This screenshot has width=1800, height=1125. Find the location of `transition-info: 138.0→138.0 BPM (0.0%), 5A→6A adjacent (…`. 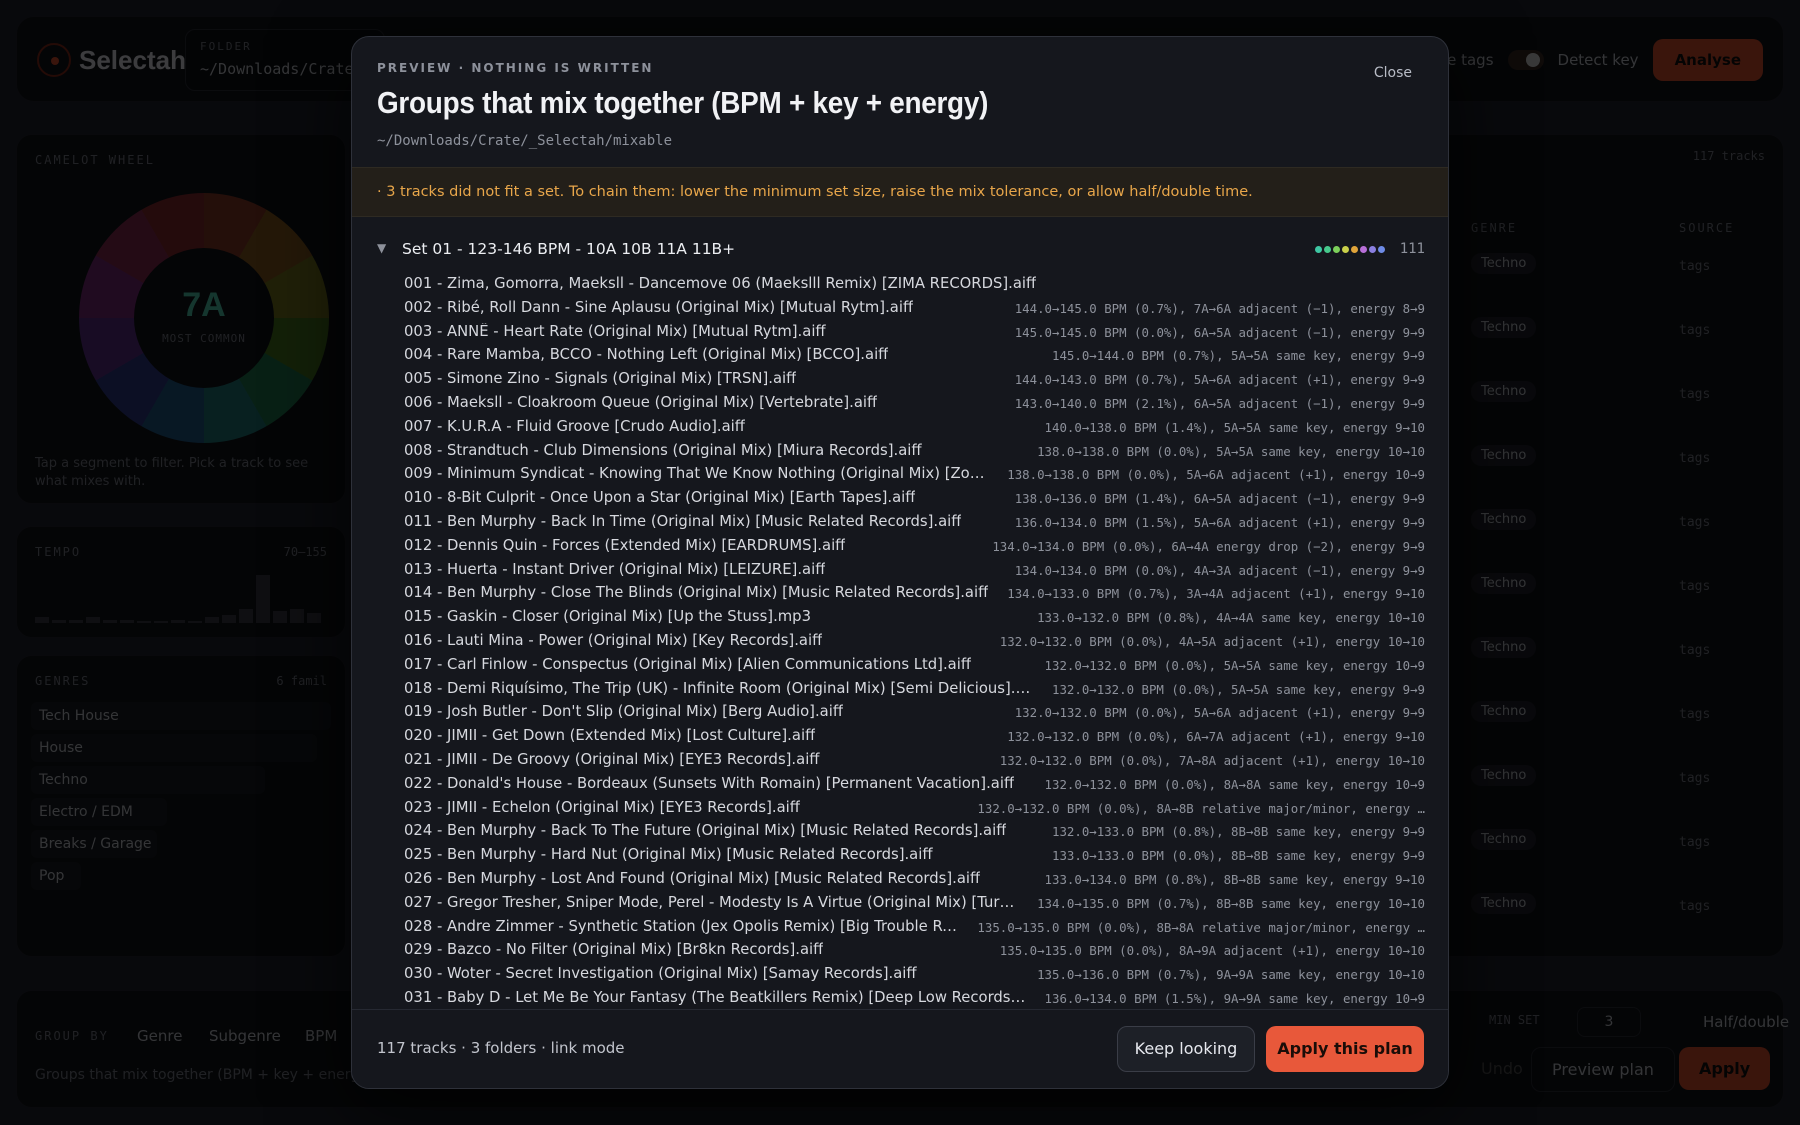

transition-info: 138.0→138.0 BPM (0.0%), 5A→6A adjacent (… is located at coordinates (1216, 475).